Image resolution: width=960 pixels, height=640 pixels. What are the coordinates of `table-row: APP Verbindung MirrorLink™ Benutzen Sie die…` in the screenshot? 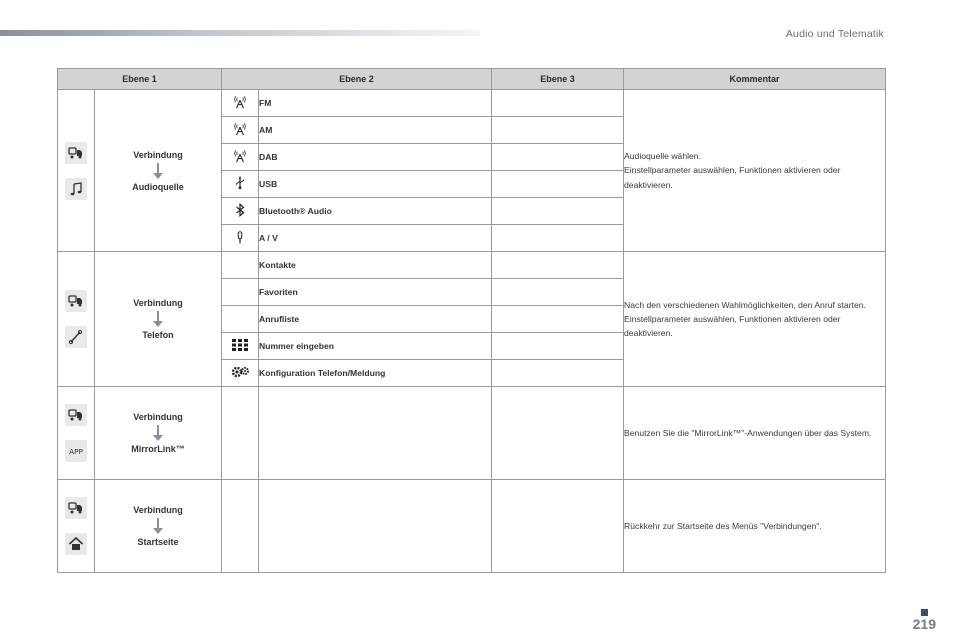 It's located at (472, 433).